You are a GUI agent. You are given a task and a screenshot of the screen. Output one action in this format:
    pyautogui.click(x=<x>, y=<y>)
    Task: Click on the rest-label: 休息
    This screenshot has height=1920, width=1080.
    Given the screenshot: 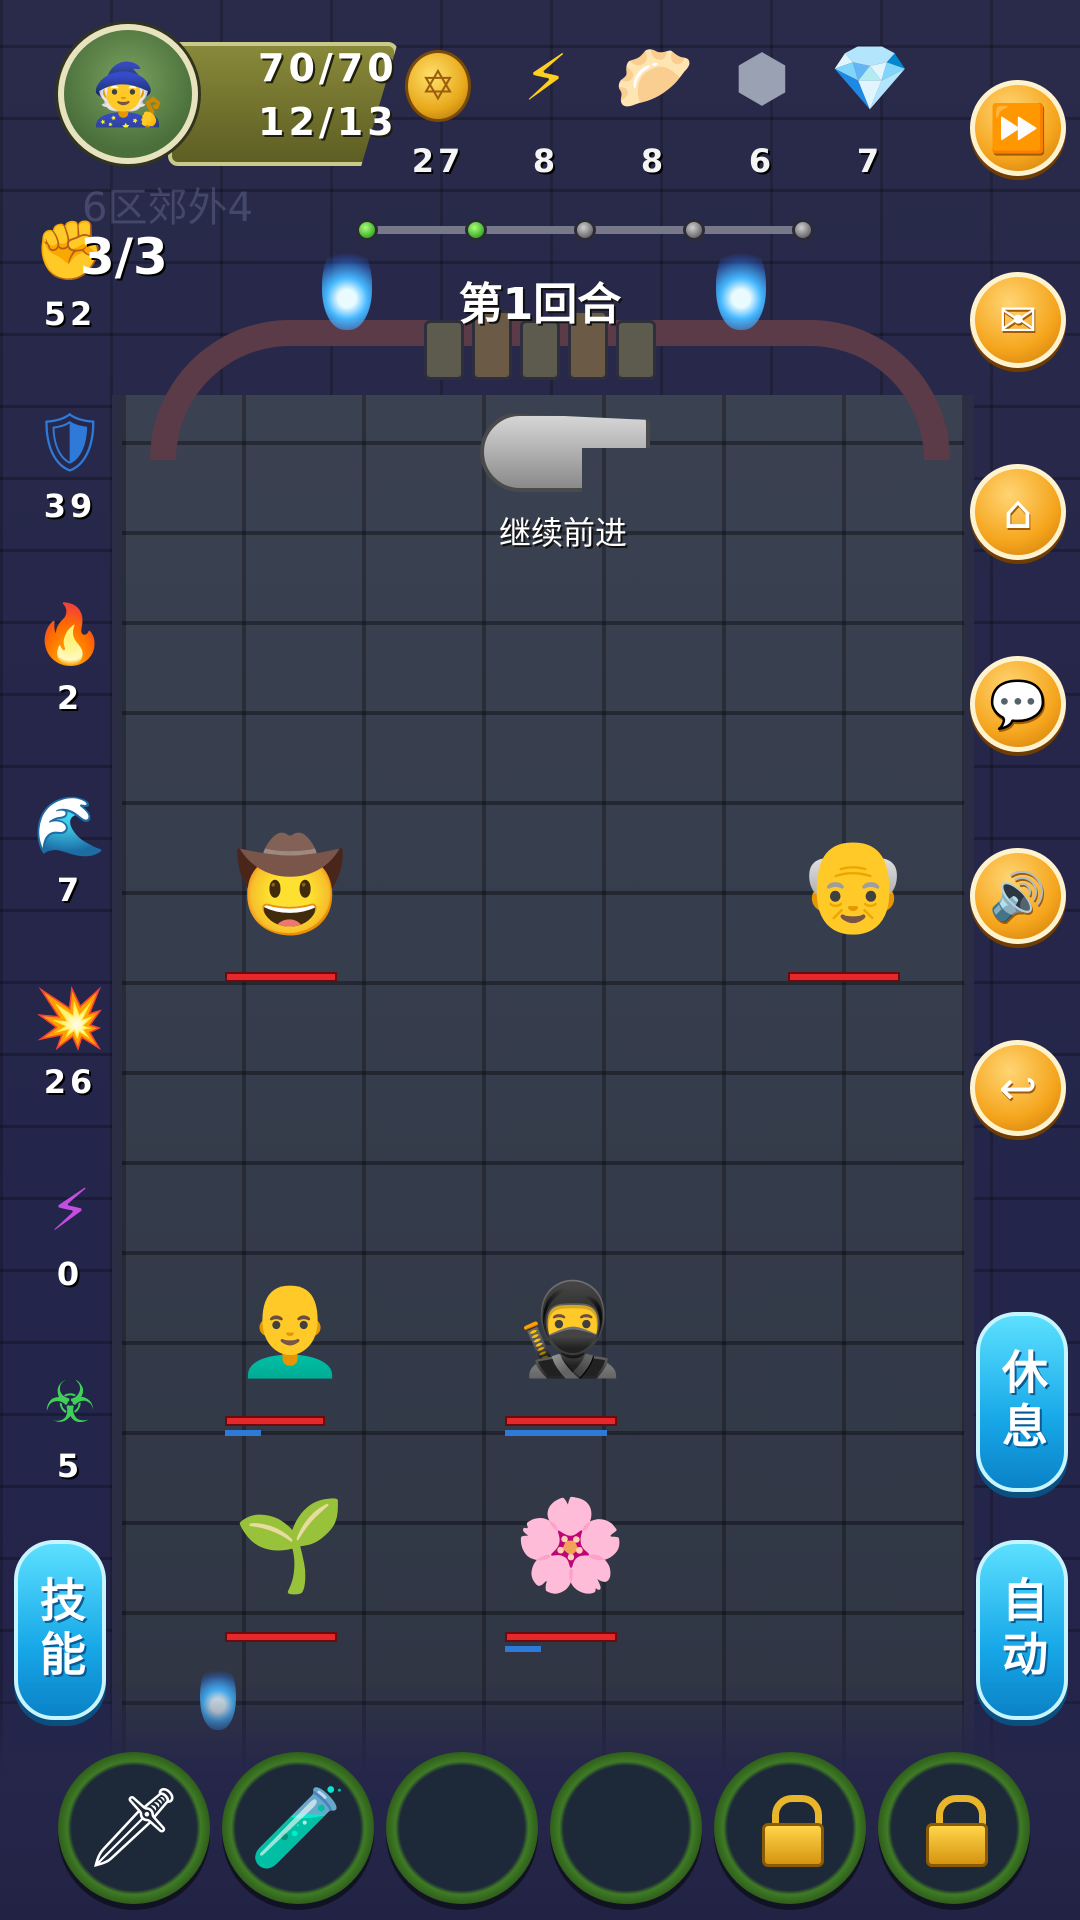 What is the action you would take?
    pyautogui.click(x=1022, y=1402)
    